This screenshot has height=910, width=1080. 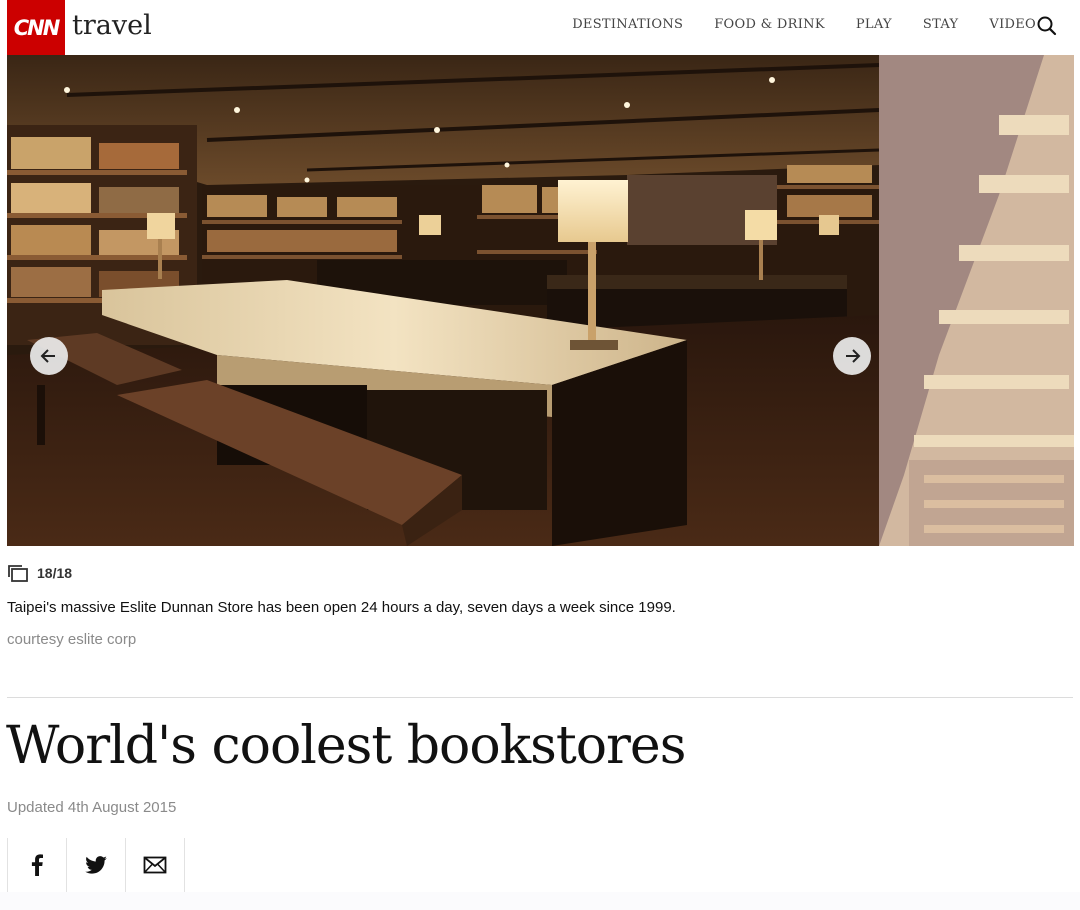 I want to click on nav-video: VIDEO, so click(x=1012, y=24).